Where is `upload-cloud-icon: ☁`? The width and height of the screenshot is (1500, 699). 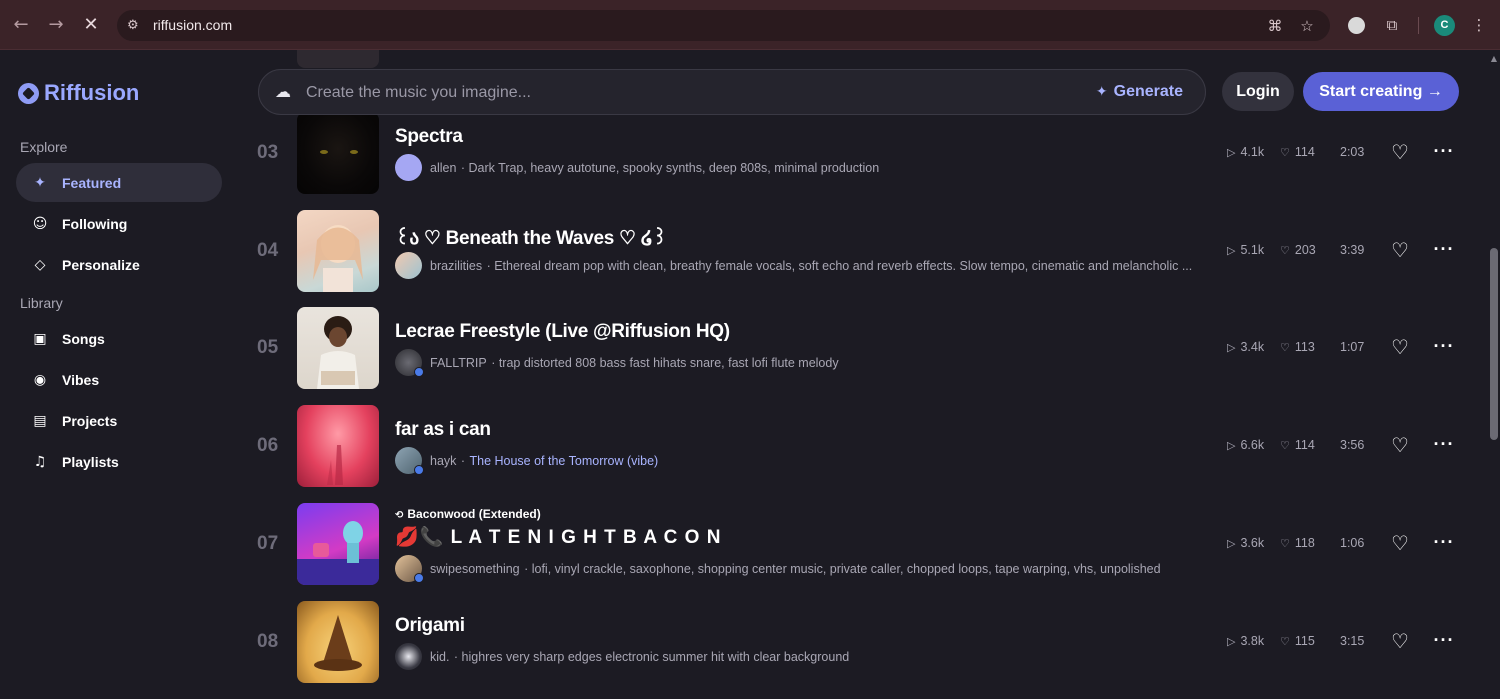 upload-cloud-icon: ☁ is located at coordinates (285, 92).